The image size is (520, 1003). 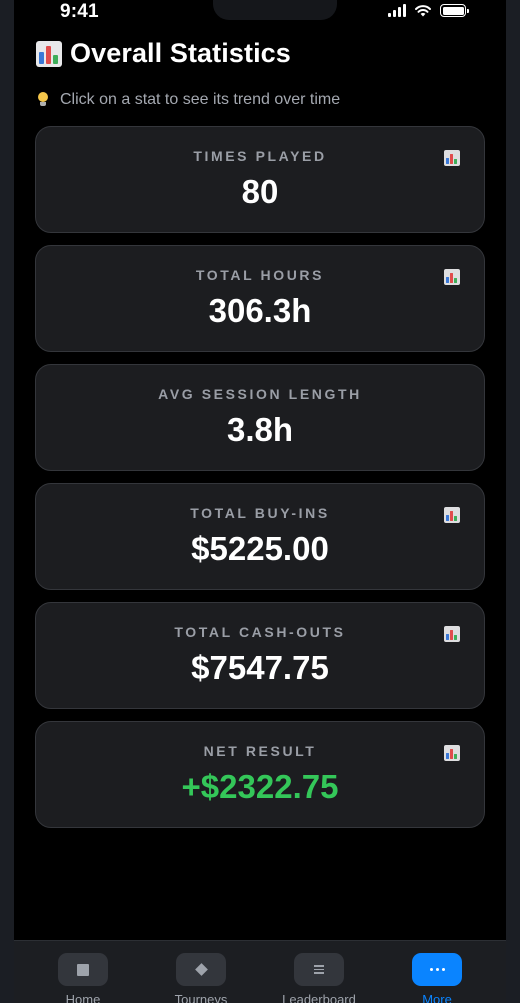 What do you see at coordinates (260, 751) in the screenshot?
I see `stat-label: NET RESULT` at bounding box center [260, 751].